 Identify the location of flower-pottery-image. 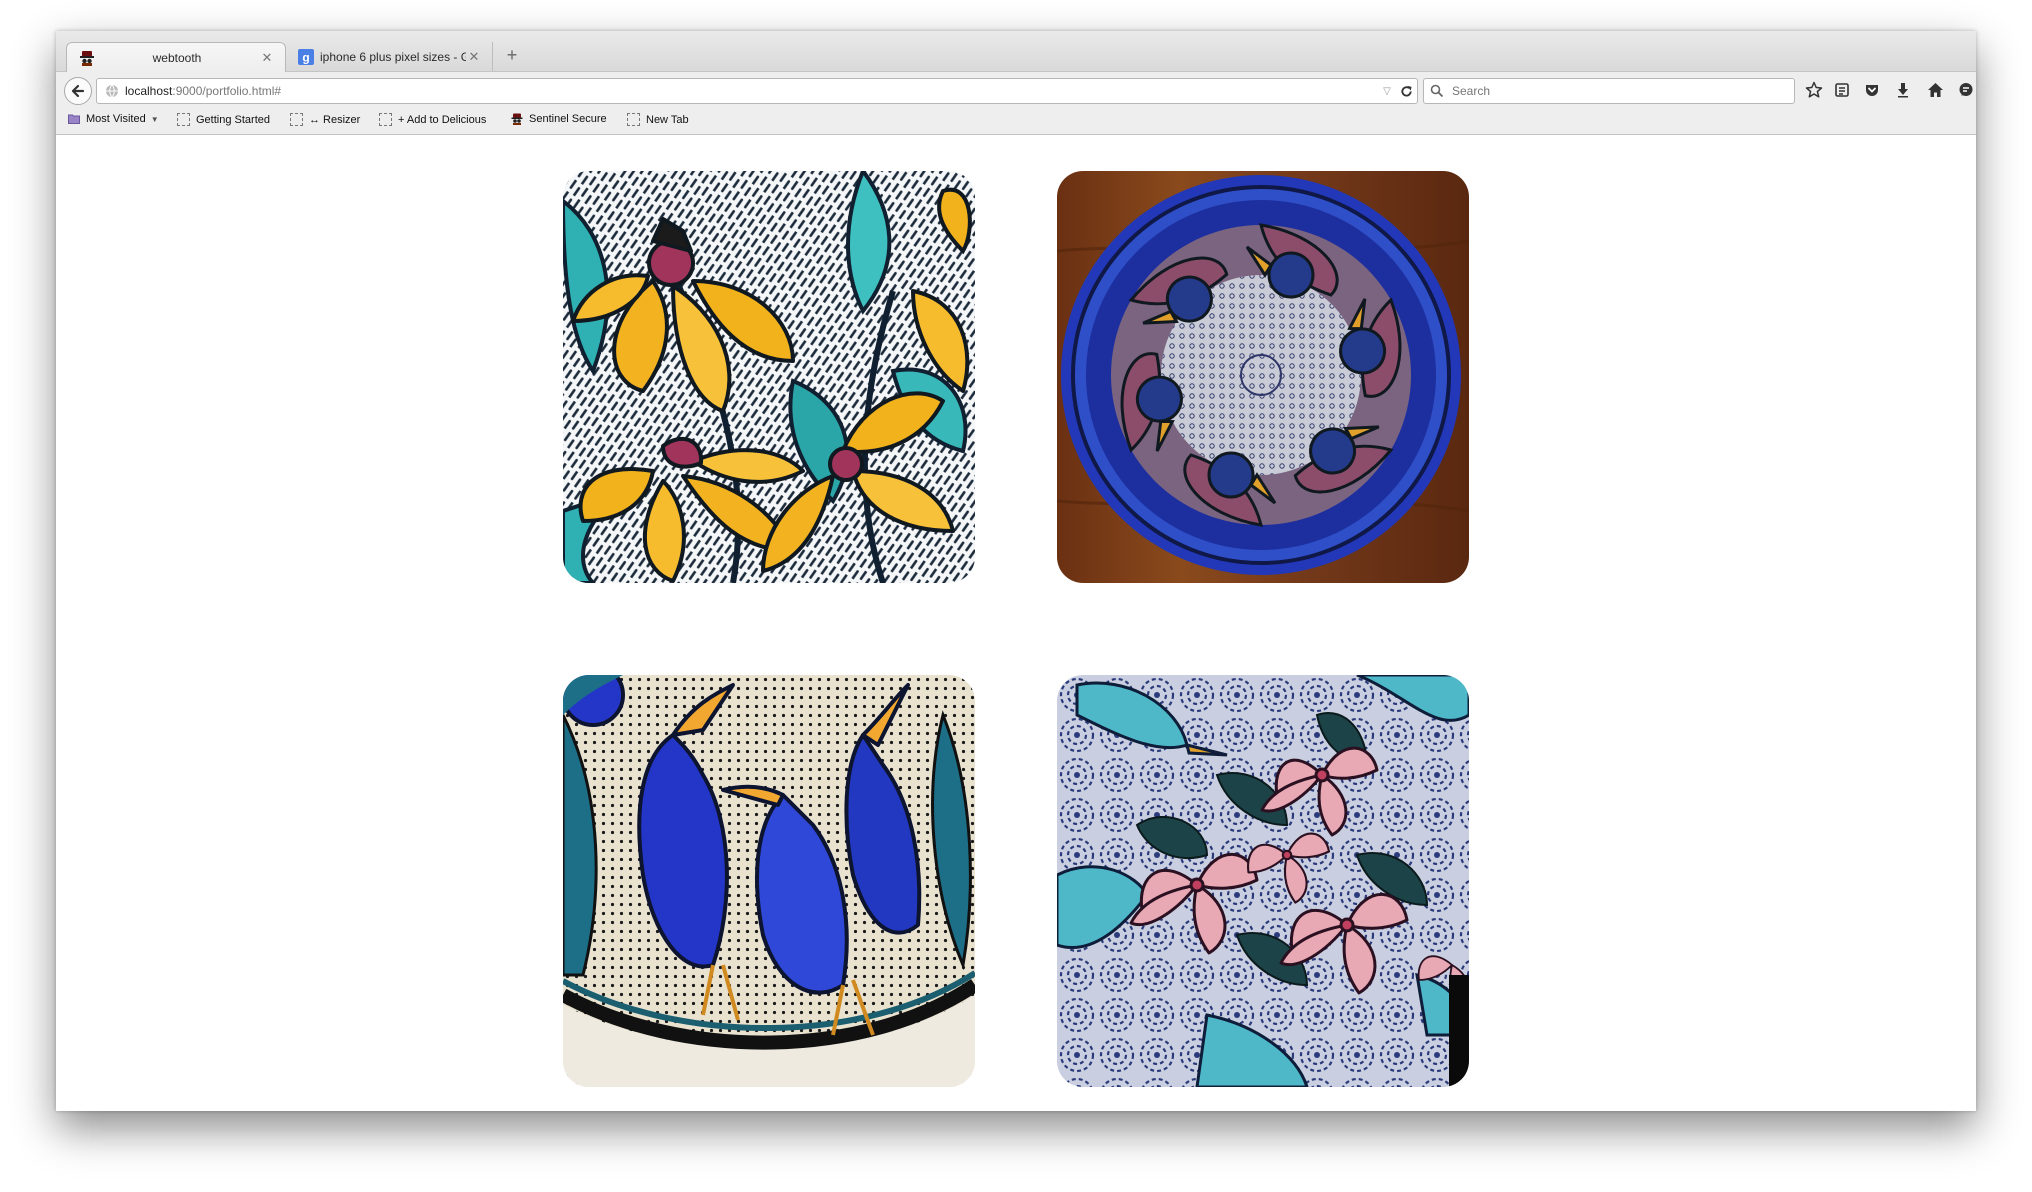
(769, 377).